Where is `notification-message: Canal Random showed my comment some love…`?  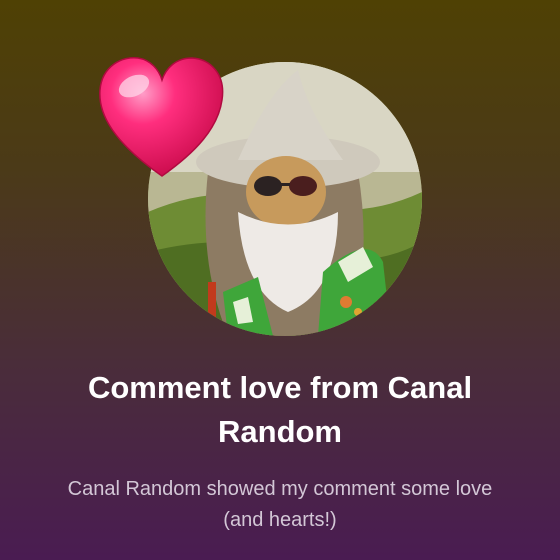
notification-message: Canal Random showed my comment some love… is located at coordinates (280, 504).